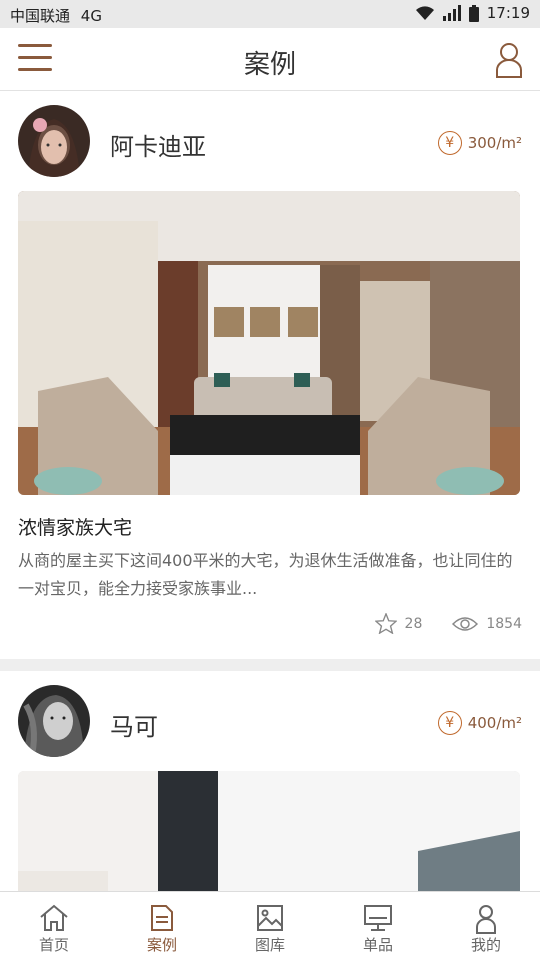 The image size is (540, 961). I want to click on image-icon, so click(270, 918).